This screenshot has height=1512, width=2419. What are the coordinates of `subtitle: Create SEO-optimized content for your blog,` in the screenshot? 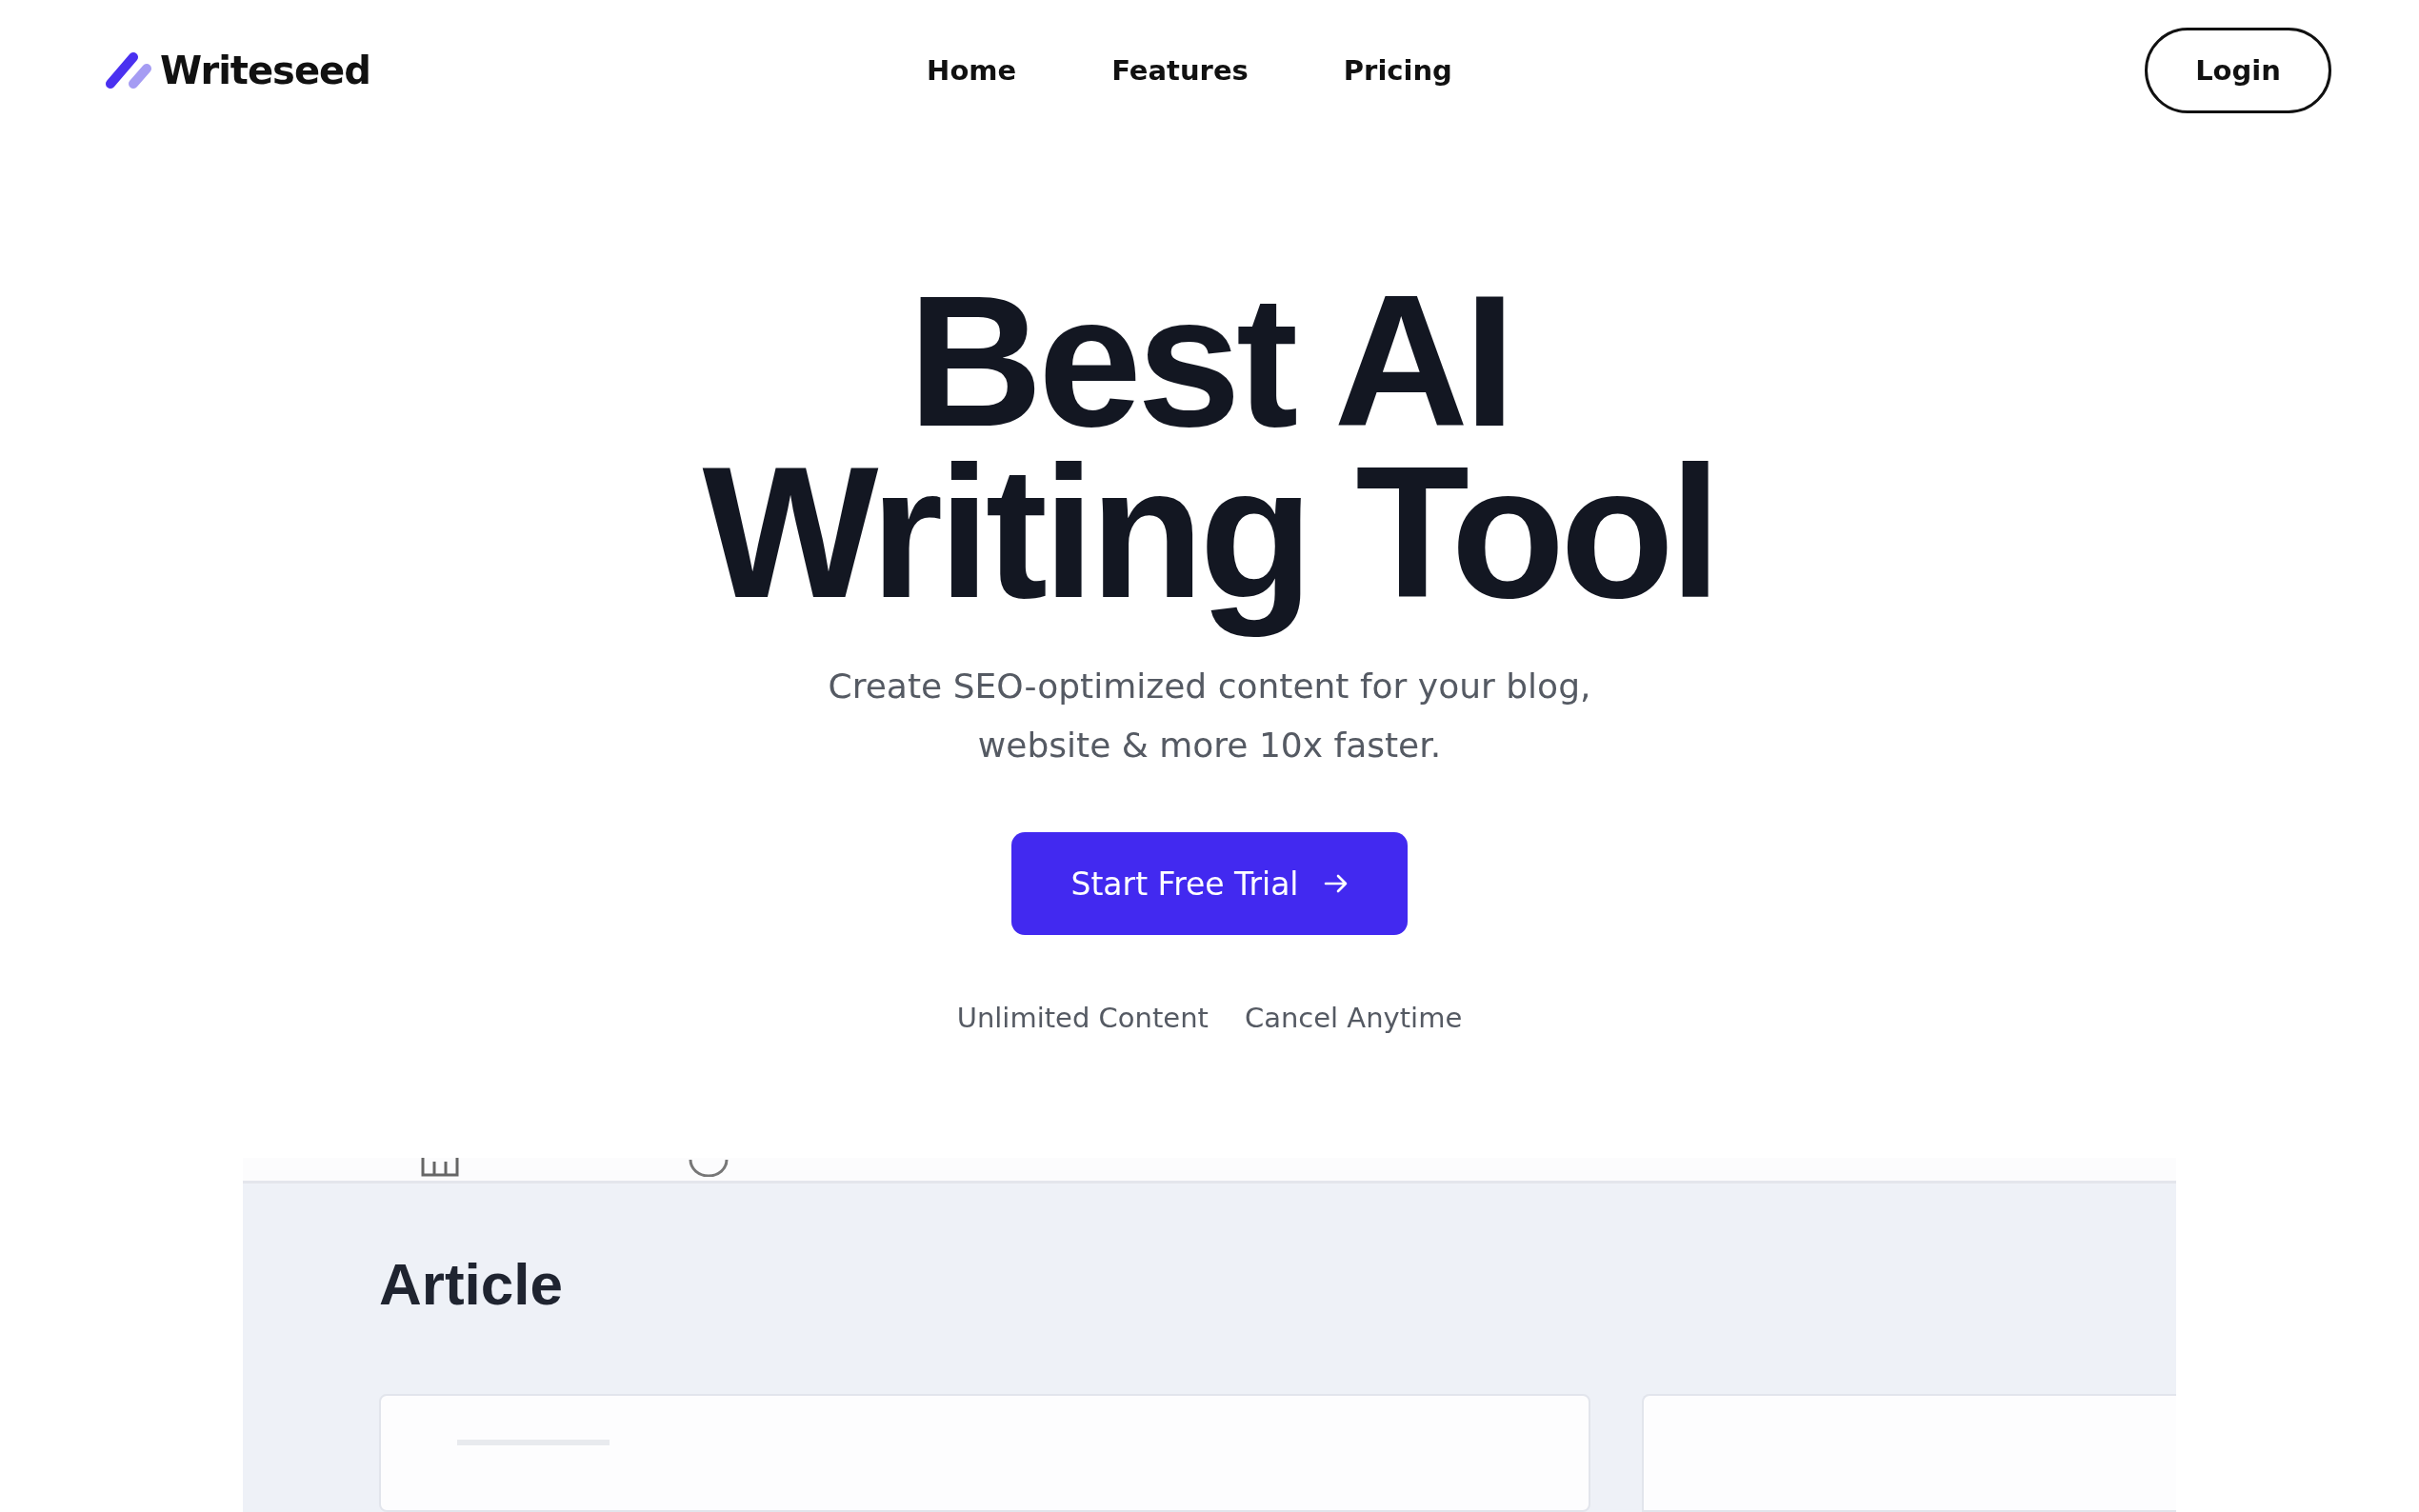 It's located at (1209, 686).